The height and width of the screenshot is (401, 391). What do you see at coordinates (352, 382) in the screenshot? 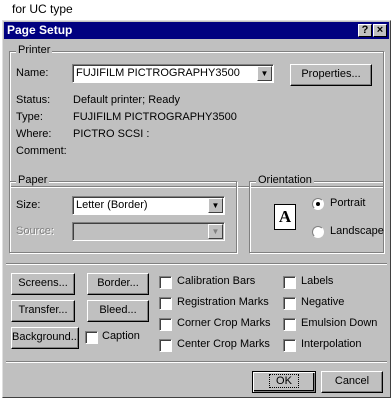
I see `cancel-button: Cancel` at bounding box center [352, 382].